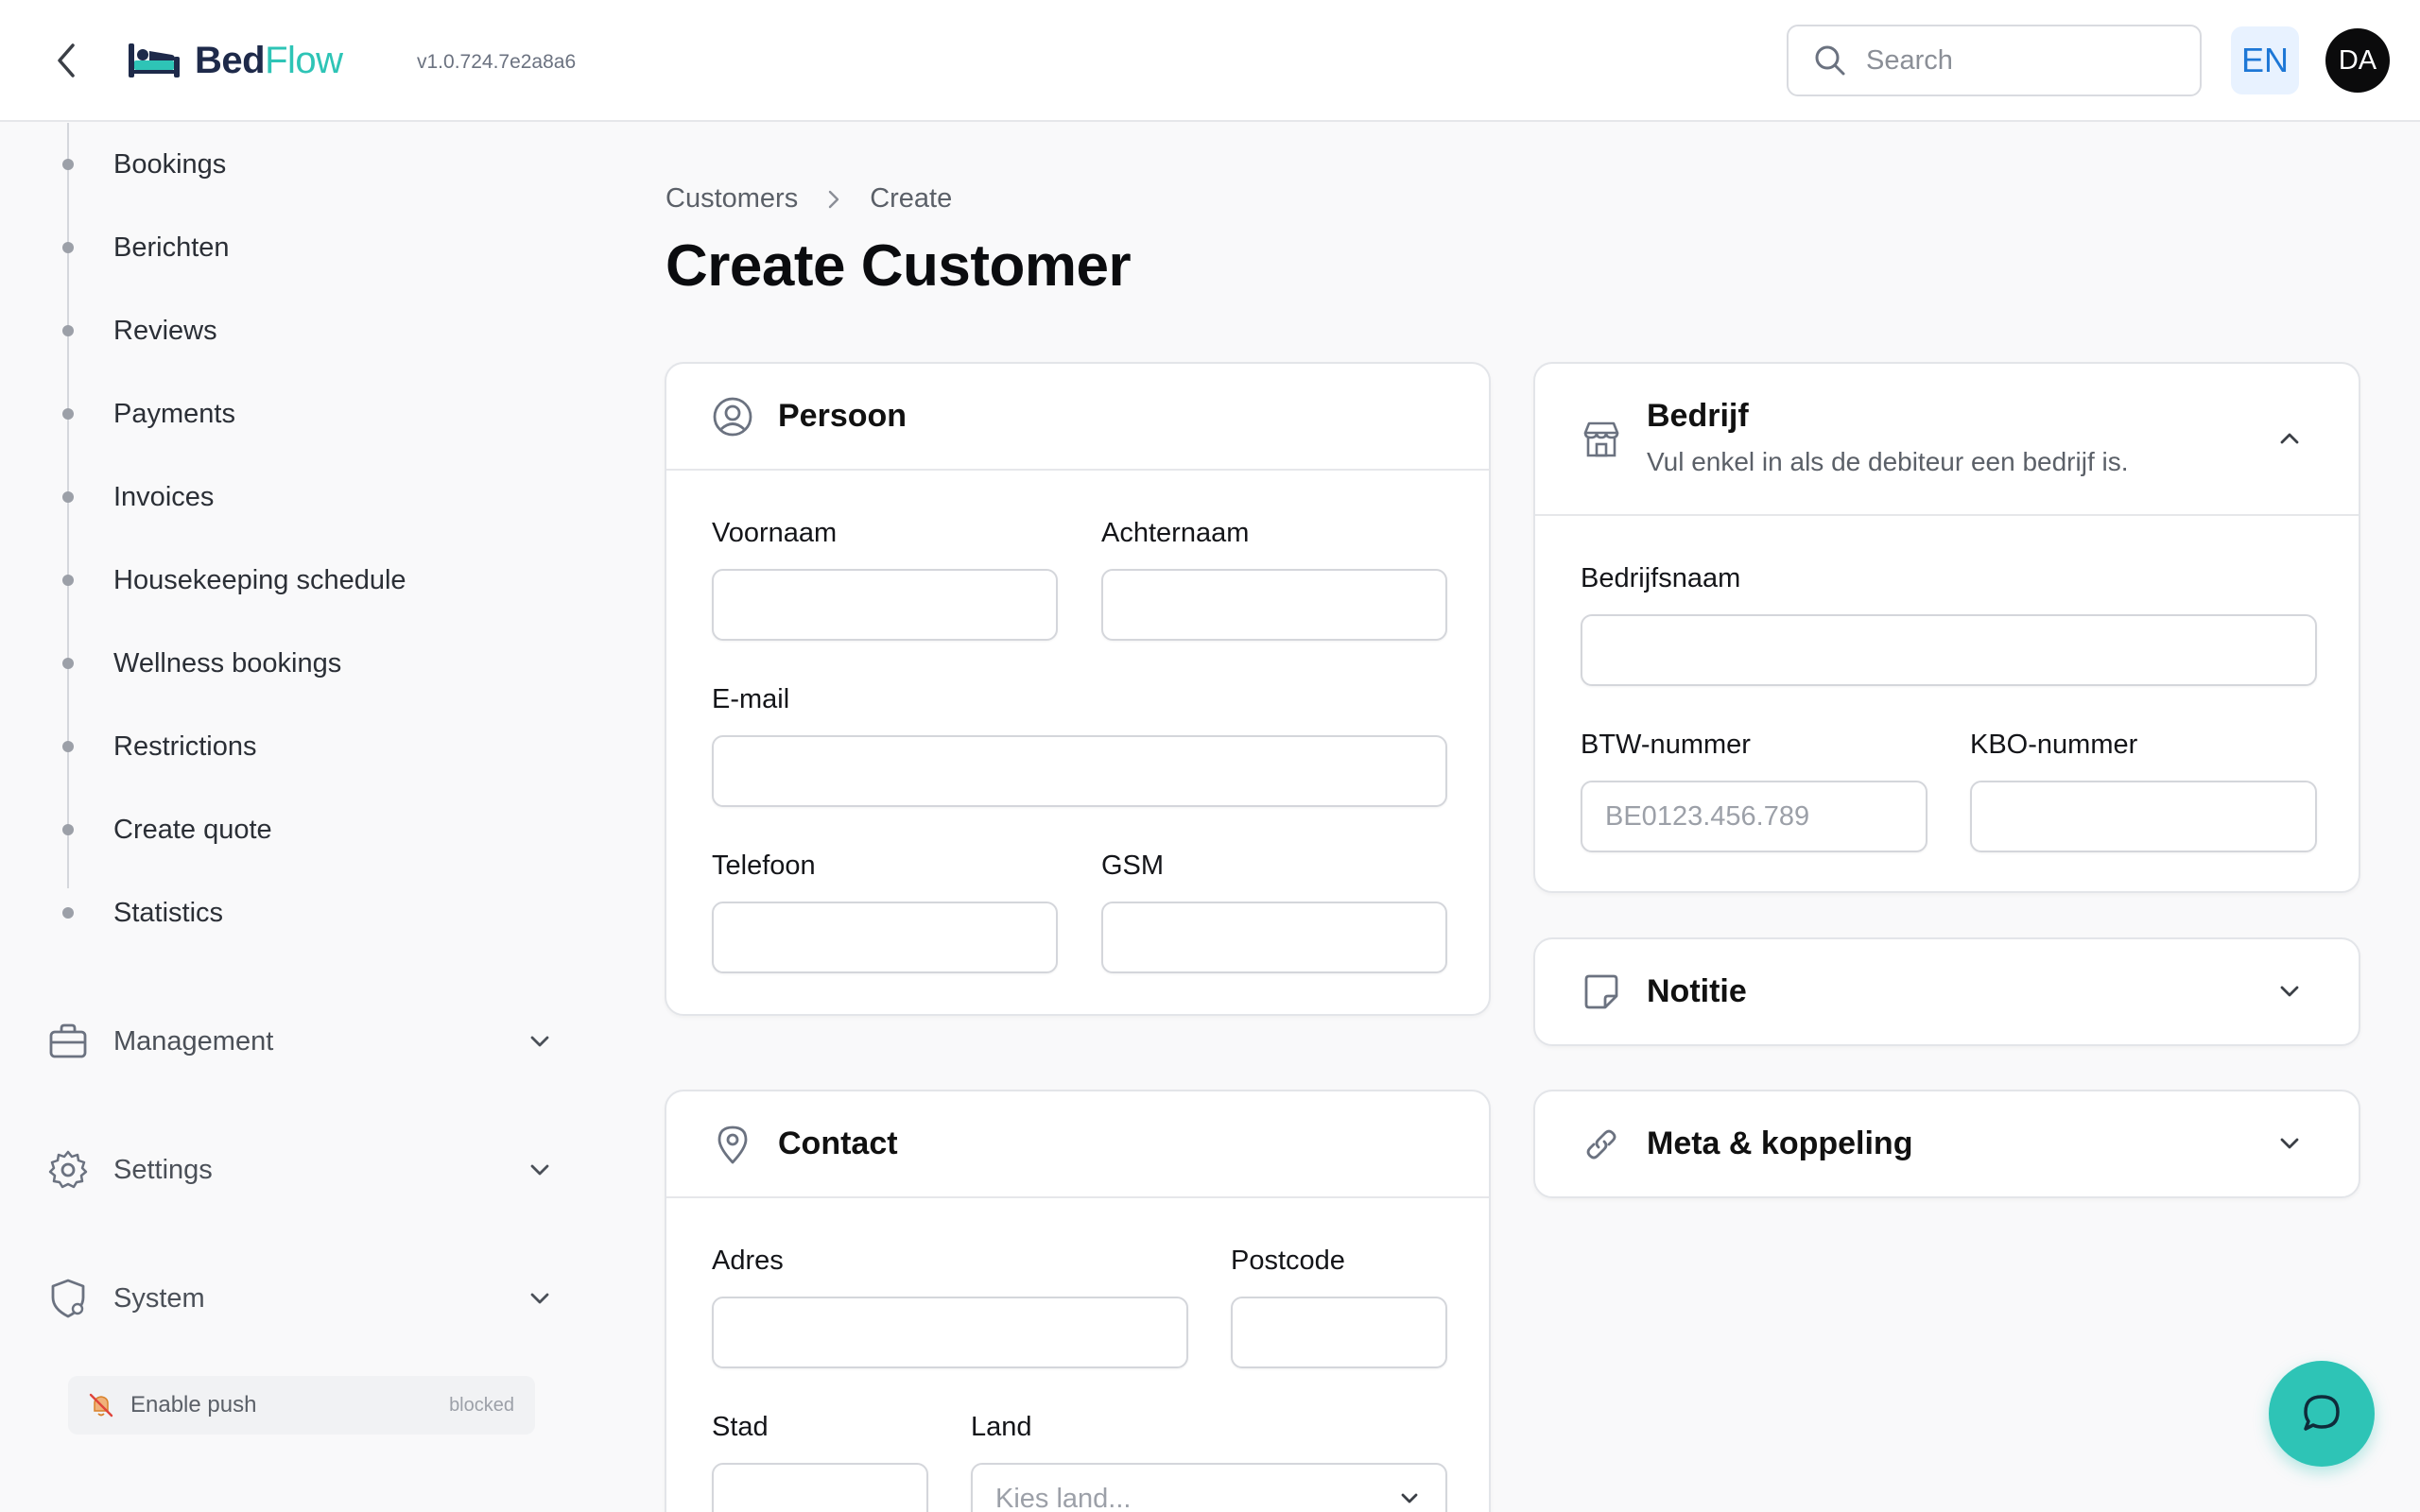 Image resolution: width=2420 pixels, height=1512 pixels. Describe the element at coordinates (193, 829) in the screenshot. I see `sidebar-item-label: Create quote` at that location.